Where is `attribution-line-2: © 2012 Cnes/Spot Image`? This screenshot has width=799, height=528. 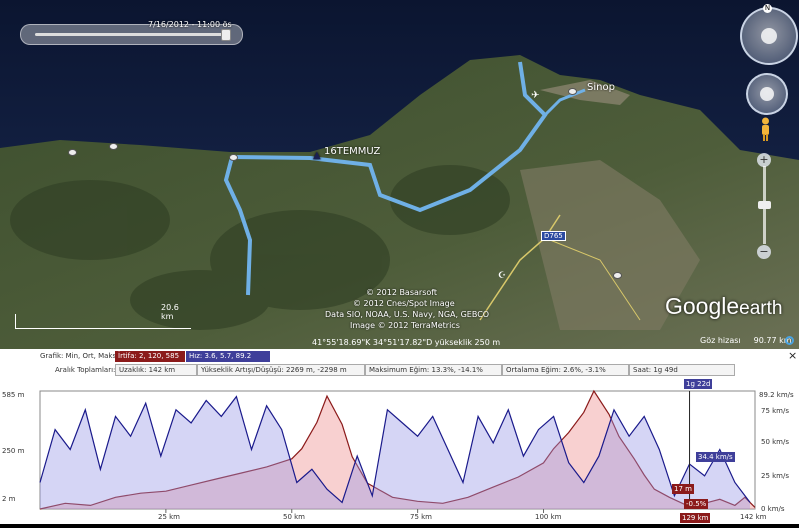
attribution-line-2: © 2012 Cnes/Spot Image is located at coordinates (404, 303).